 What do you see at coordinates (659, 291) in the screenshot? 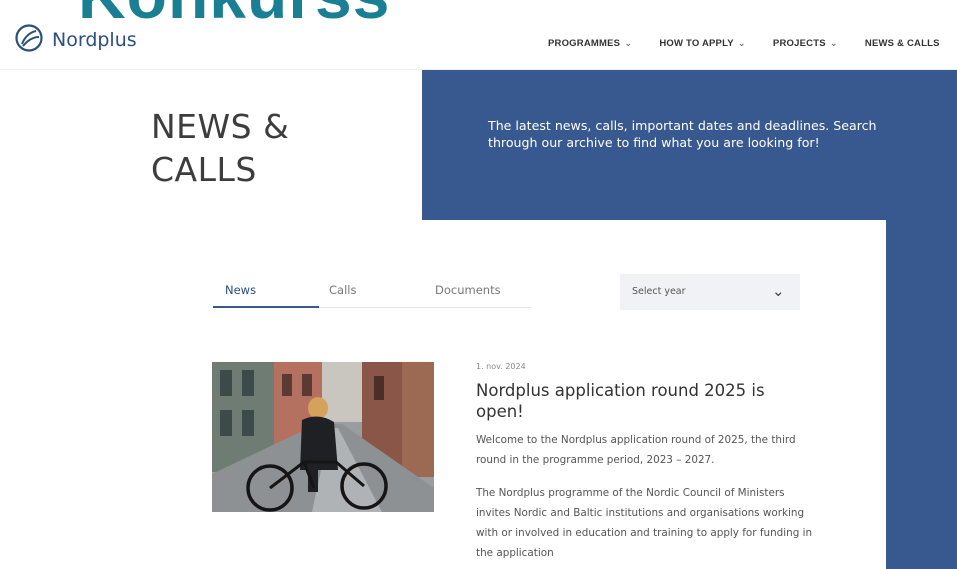
I see `year-select-value: Select year` at bounding box center [659, 291].